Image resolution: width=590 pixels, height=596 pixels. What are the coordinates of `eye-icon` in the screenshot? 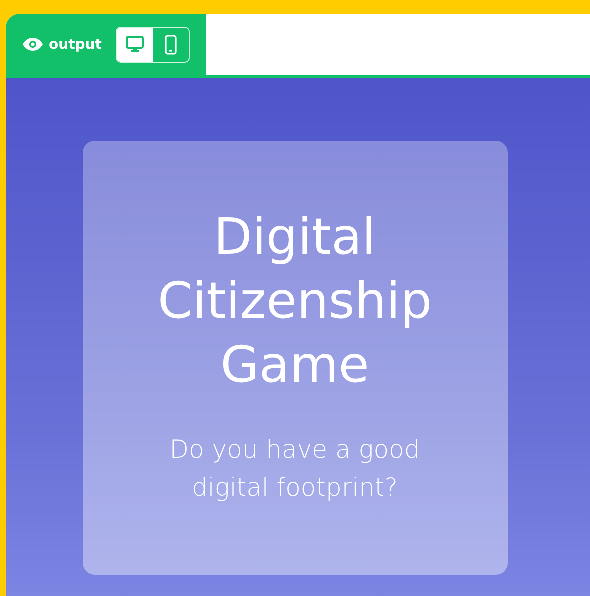 It's located at (33, 44).